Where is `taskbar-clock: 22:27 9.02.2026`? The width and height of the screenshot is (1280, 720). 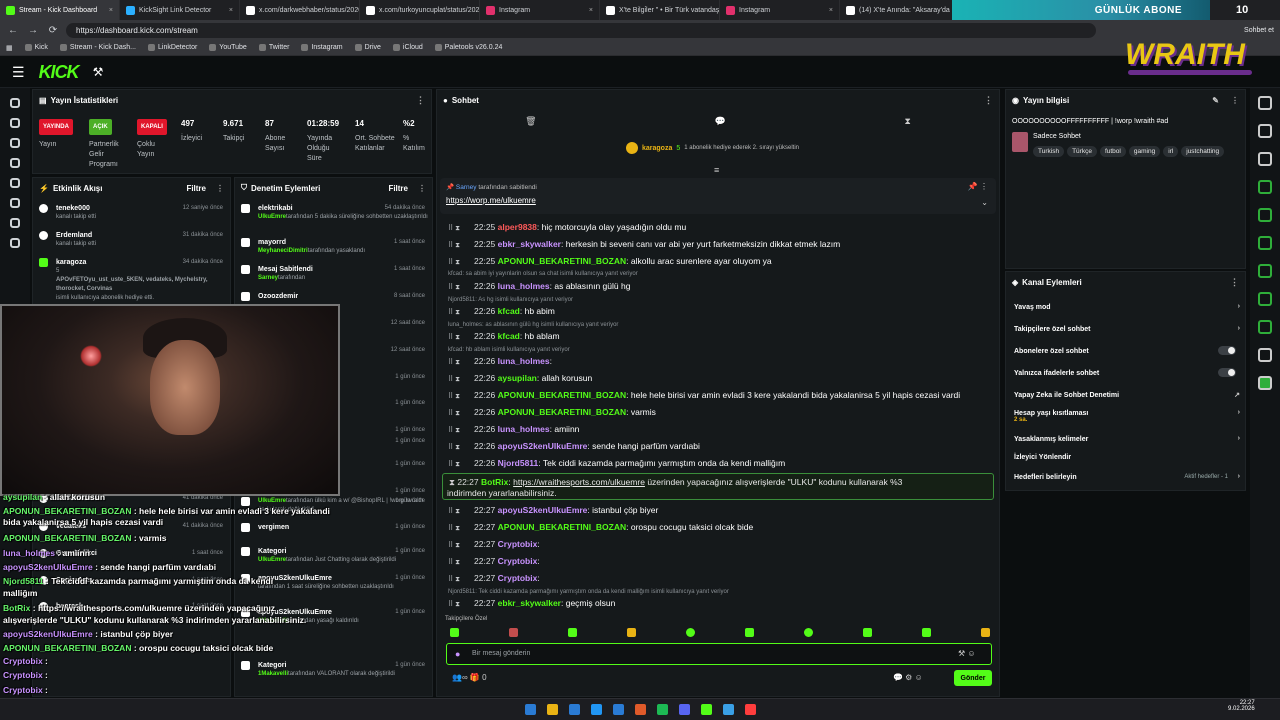
taskbar-clock: 22:27 9.02.2026 is located at coordinates (1241, 706).